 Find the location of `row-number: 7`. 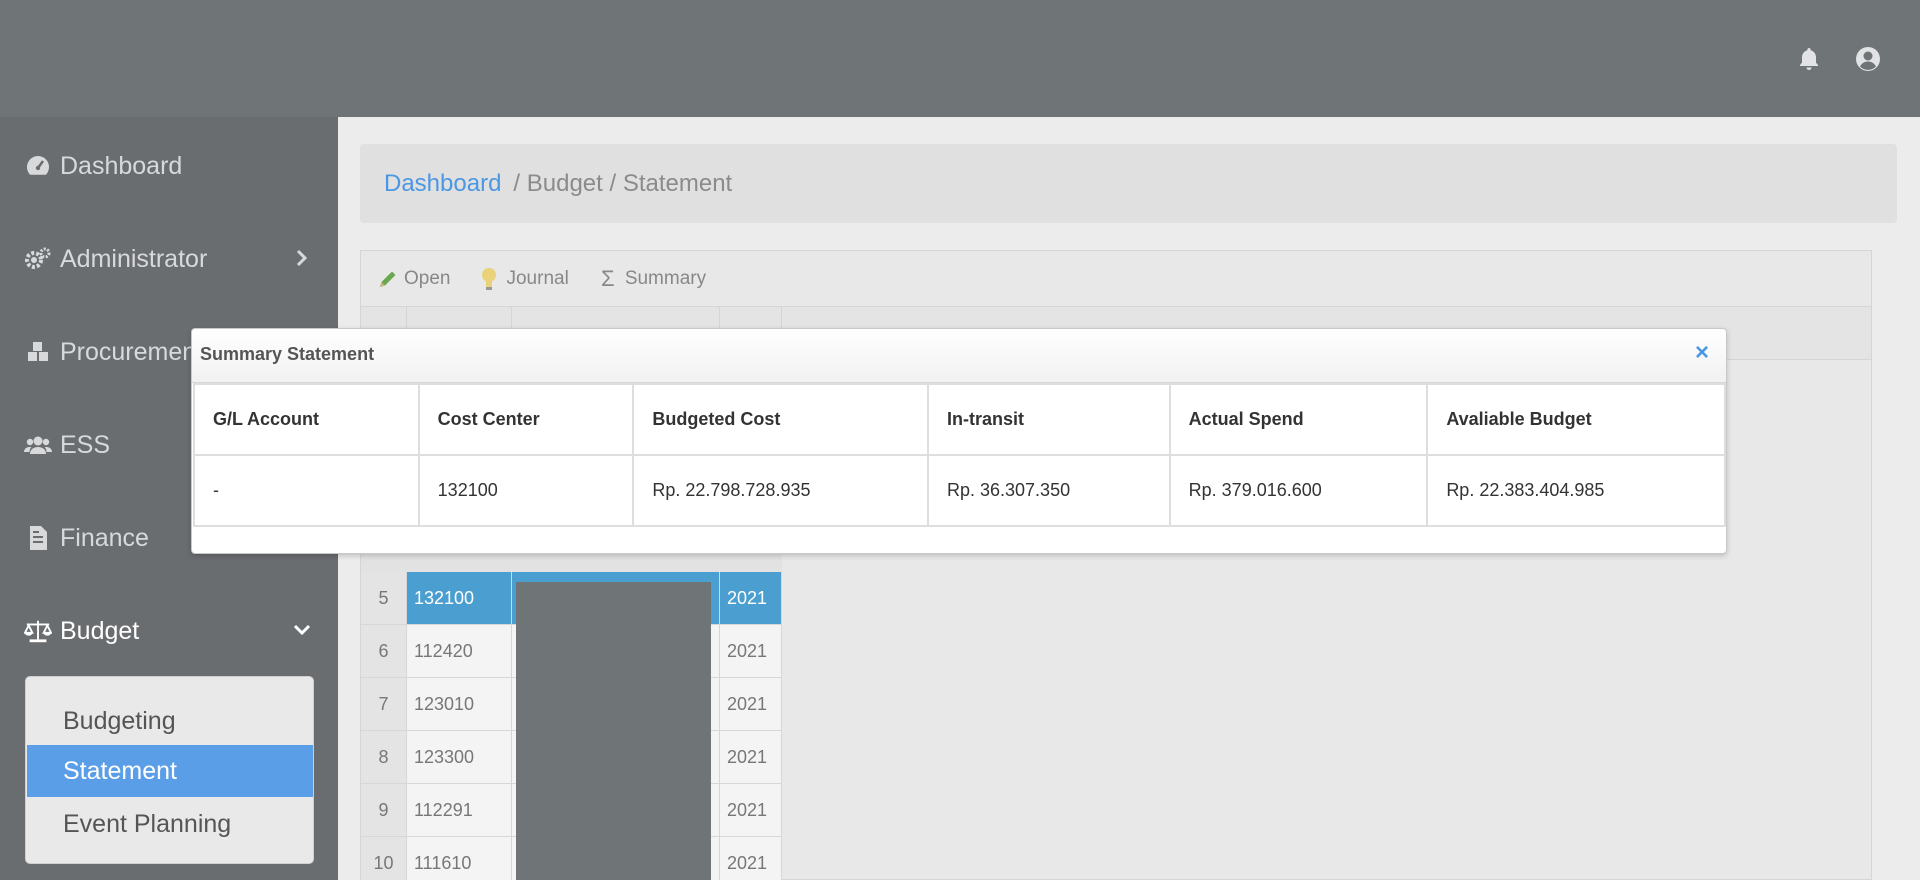

row-number: 7 is located at coordinates (384, 704).